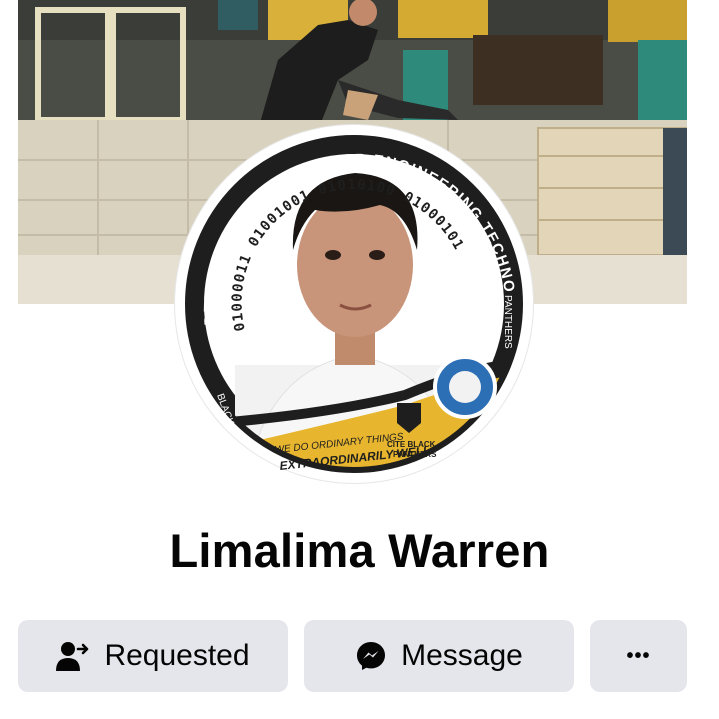 The height and width of the screenshot is (719, 719). Describe the element at coordinates (507, 322) in the screenshot. I see `frame-side-right: PANTHERS` at that location.